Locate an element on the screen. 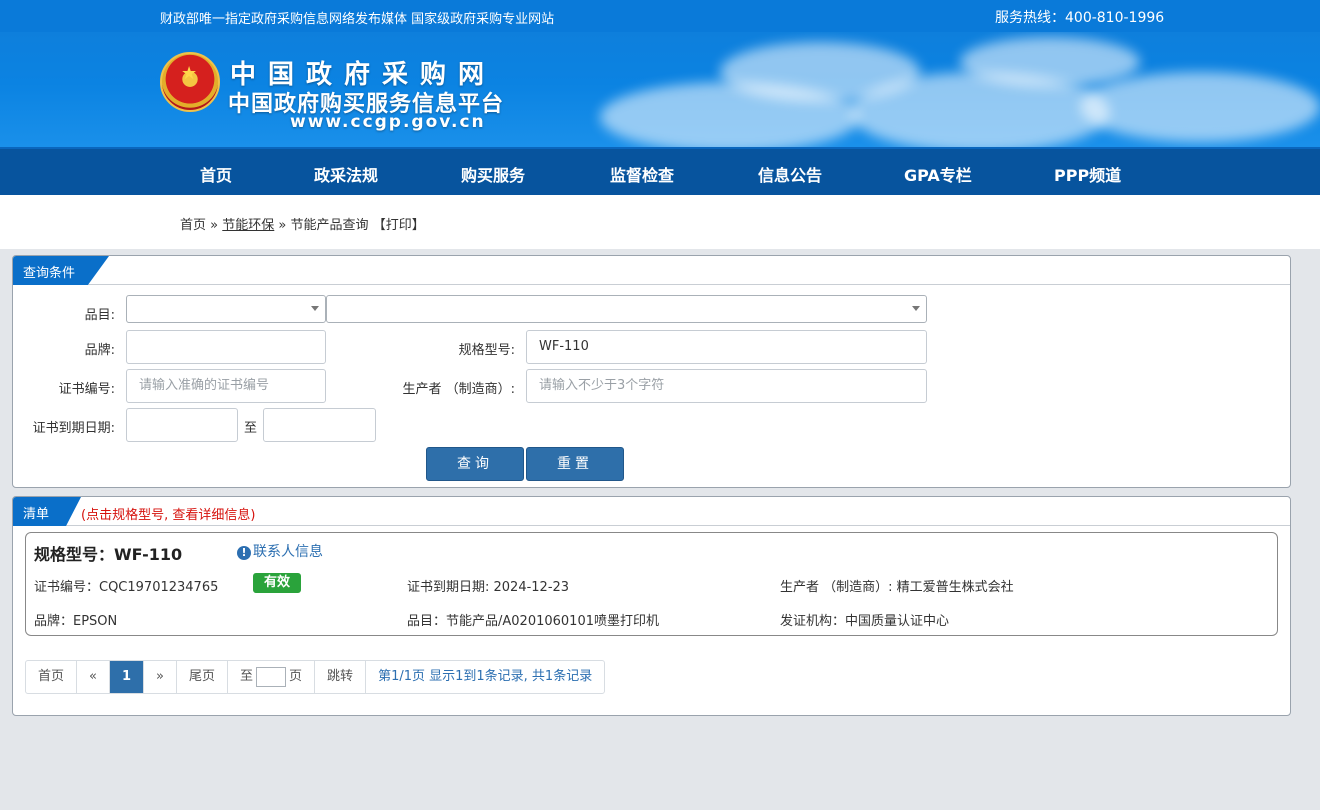  search-button: 查询 is located at coordinates (475, 464).